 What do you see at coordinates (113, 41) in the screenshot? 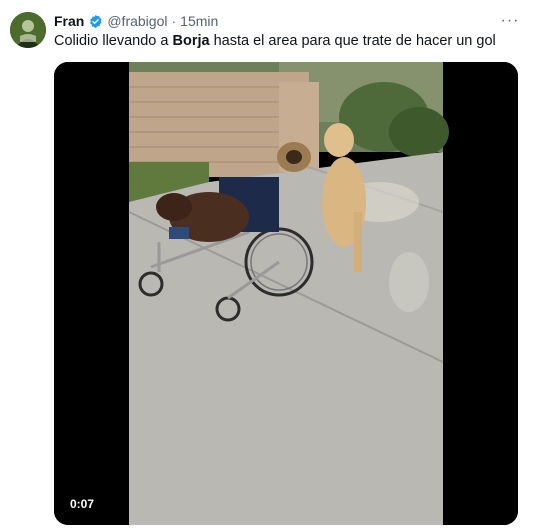
I see `tweet-text-part: Colidio llevando a` at bounding box center [113, 41].